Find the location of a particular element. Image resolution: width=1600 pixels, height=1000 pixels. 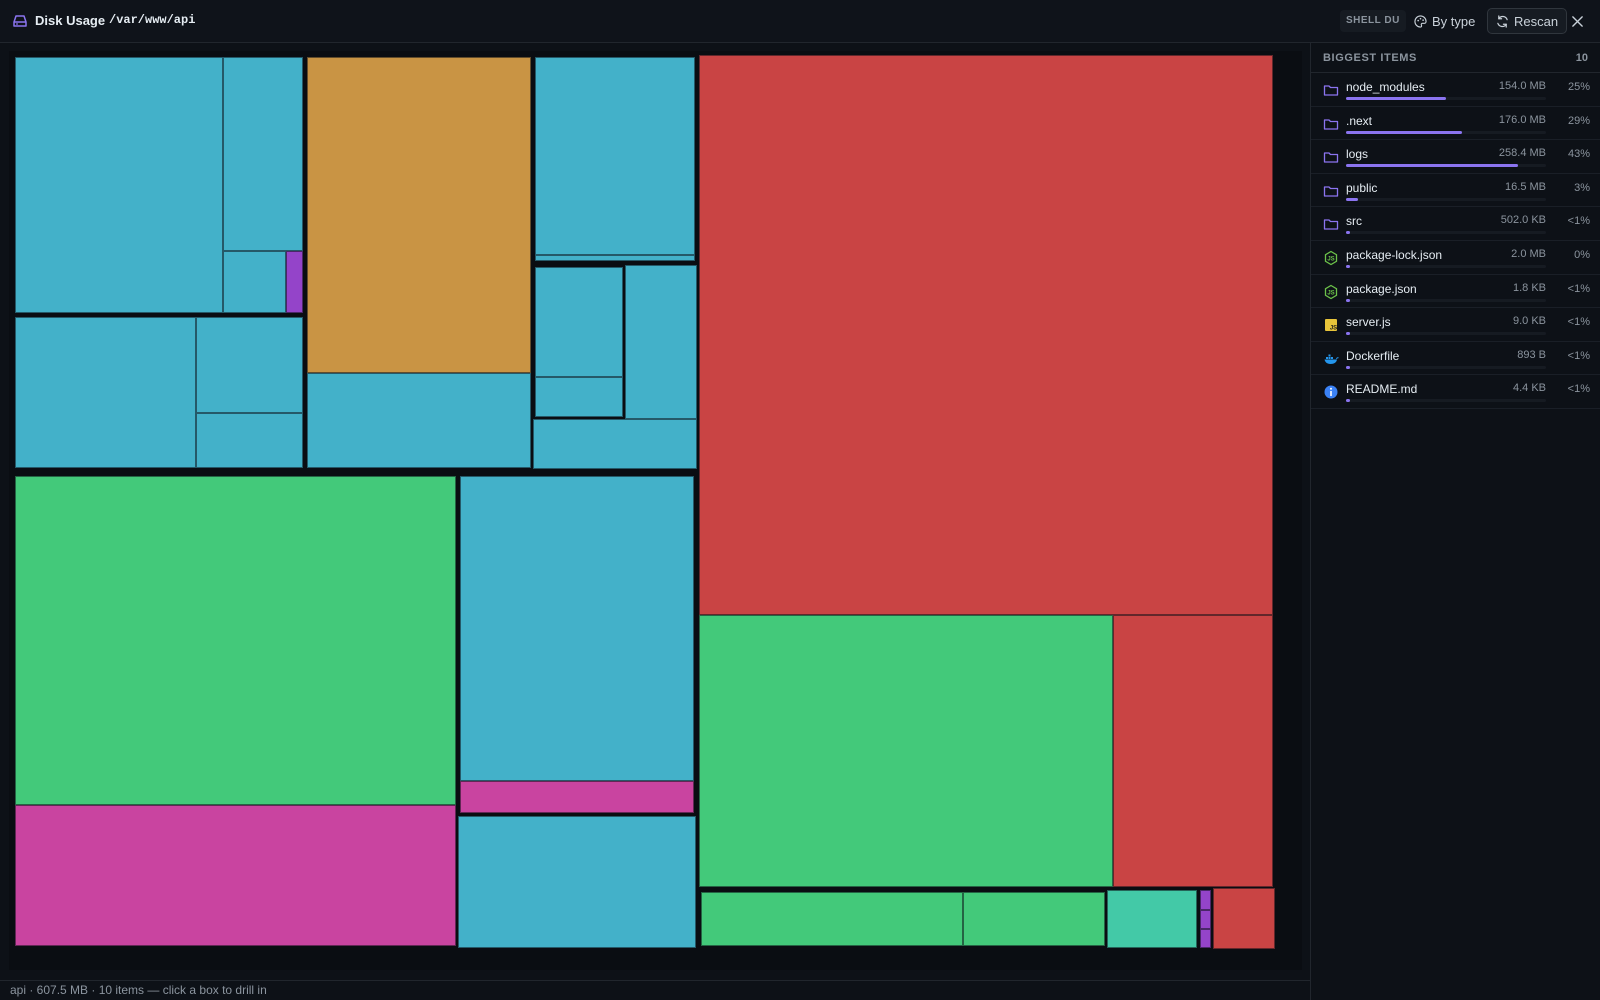

item-size: 502.0 KB is located at coordinates (1523, 220).